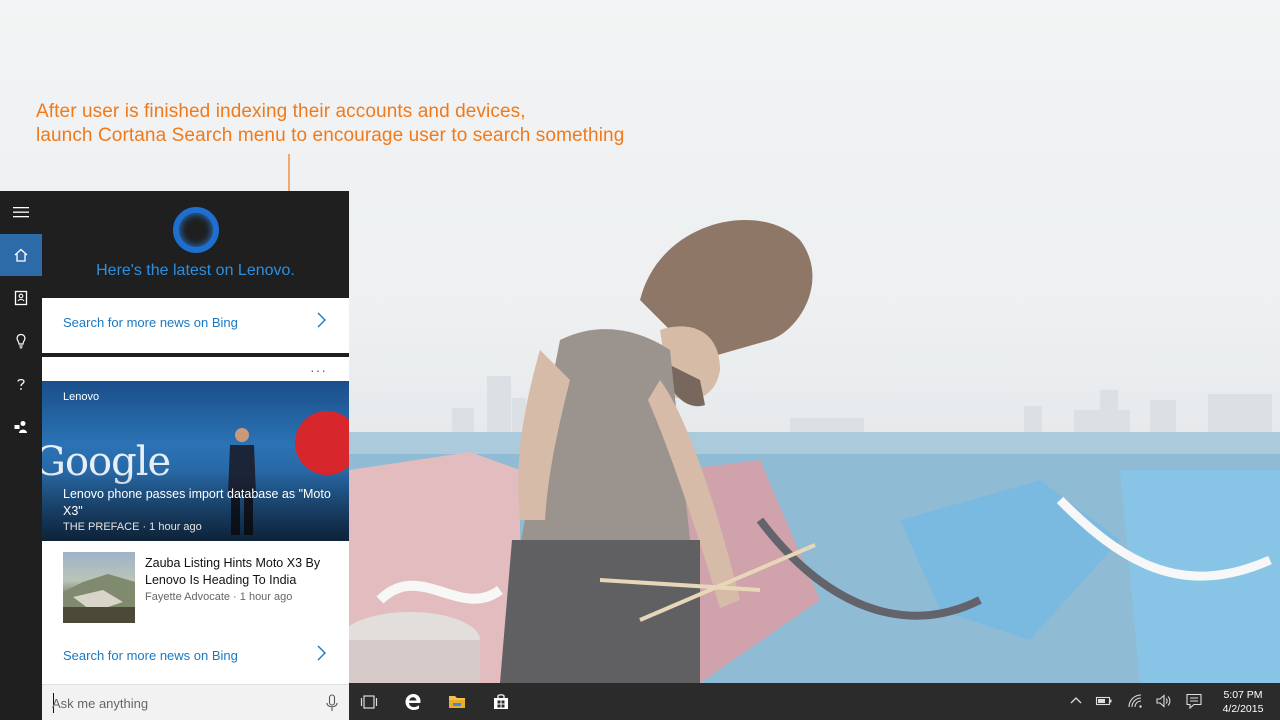  I want to click on store-icon, so click(501, 701).